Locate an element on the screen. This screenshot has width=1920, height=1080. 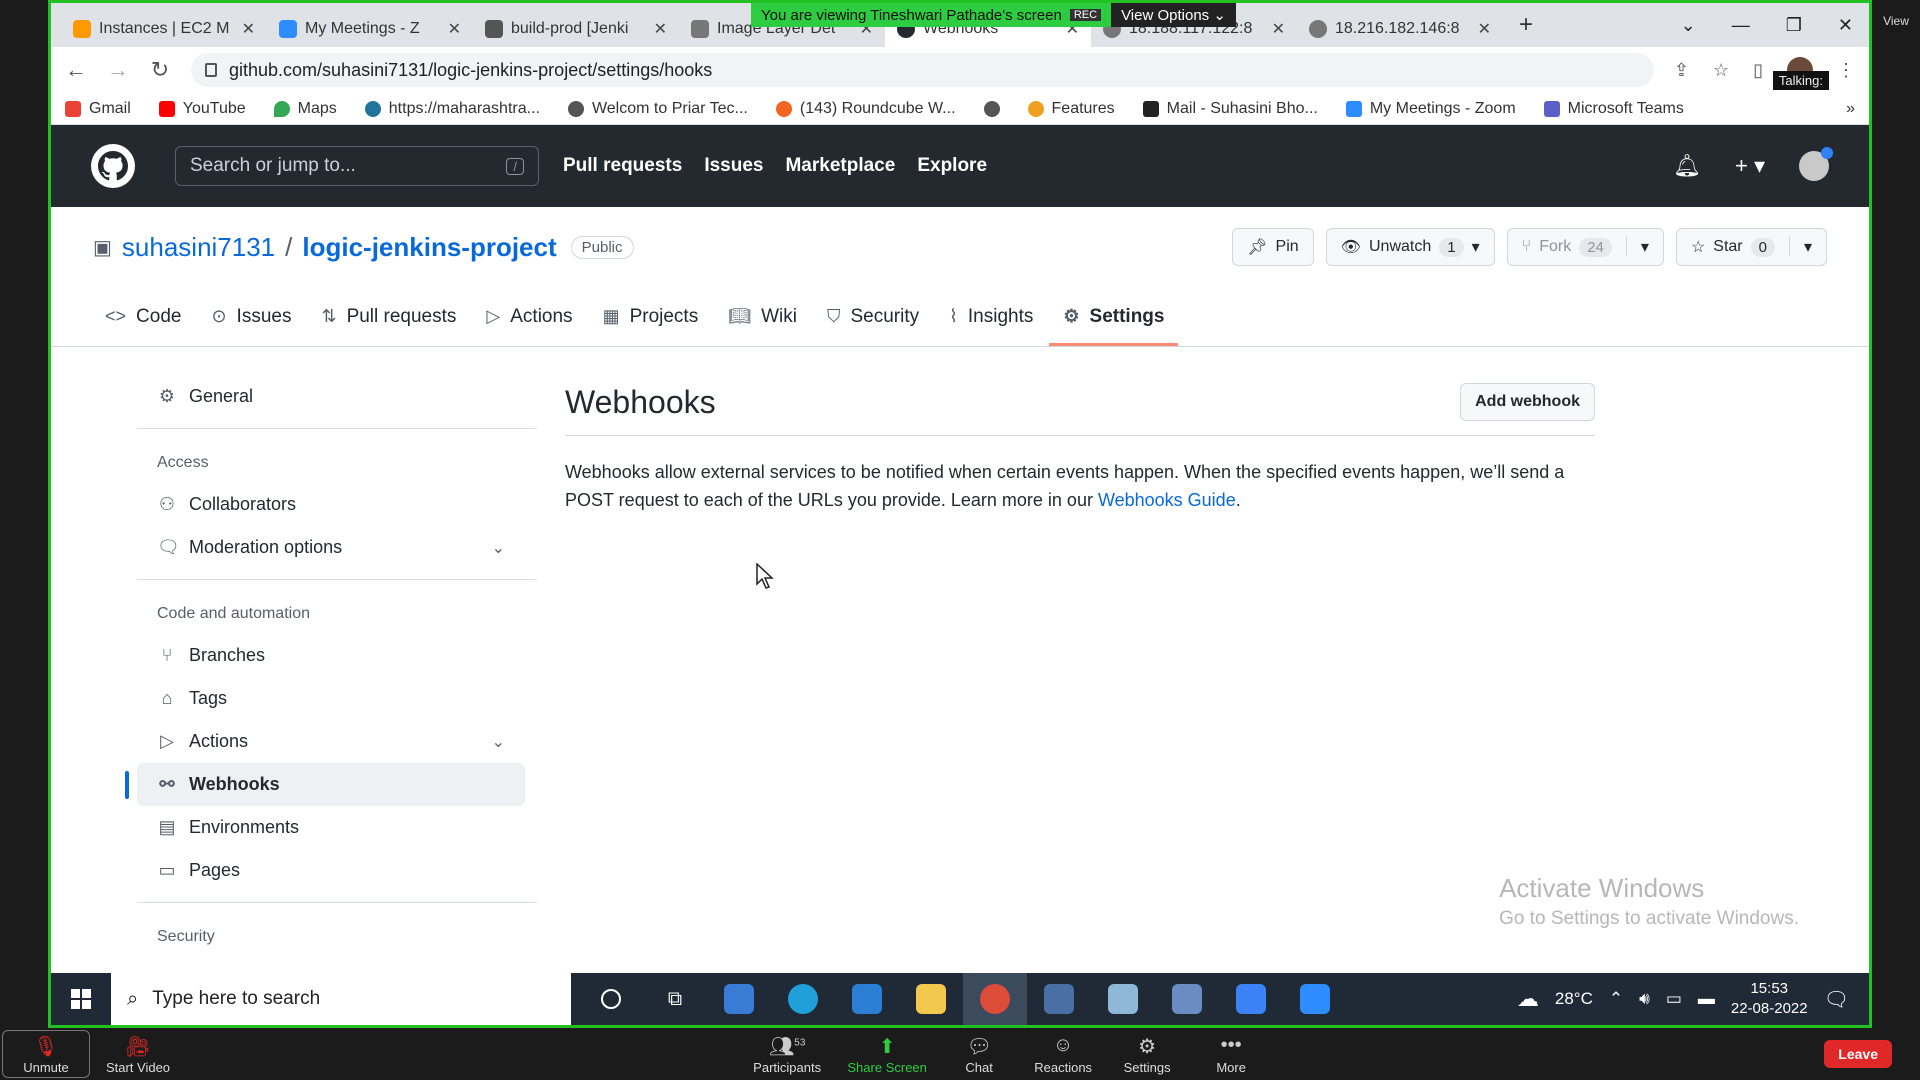
nav-explore: Explore is located at coordinates (952, 166).